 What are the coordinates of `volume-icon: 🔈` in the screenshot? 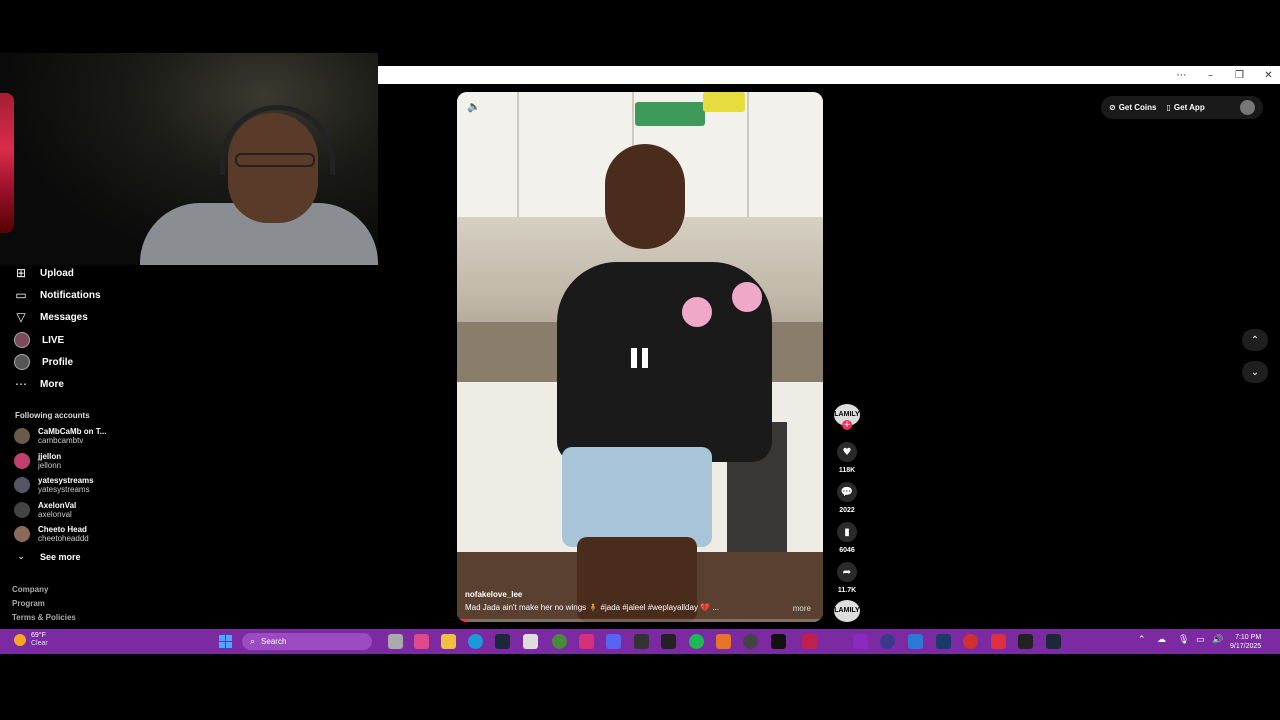 It's located at (474, 106).